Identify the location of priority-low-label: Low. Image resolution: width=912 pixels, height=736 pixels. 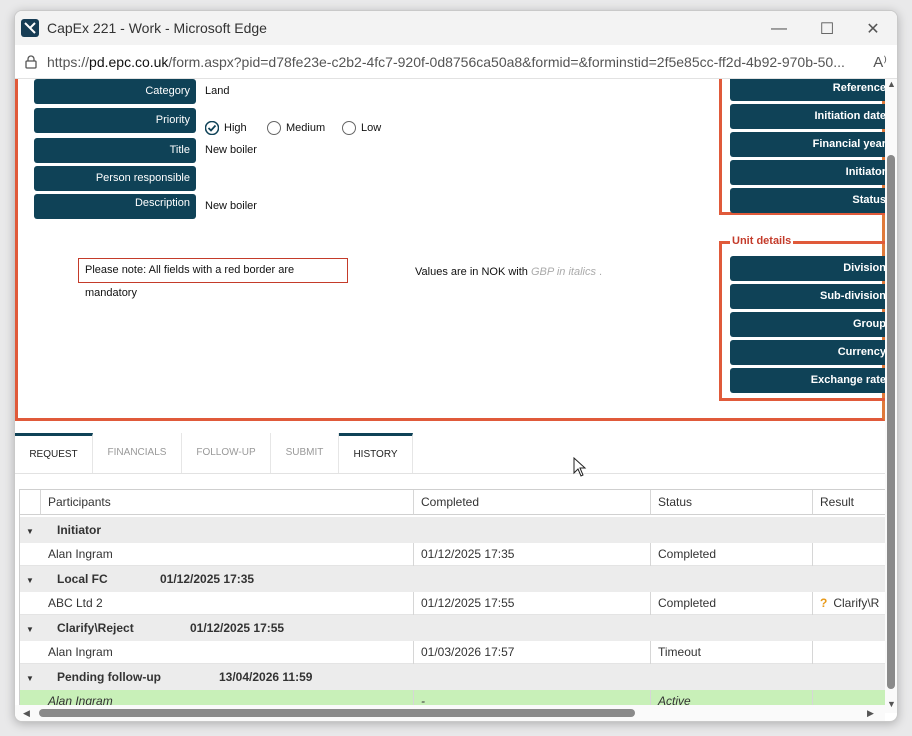
(371, 128).